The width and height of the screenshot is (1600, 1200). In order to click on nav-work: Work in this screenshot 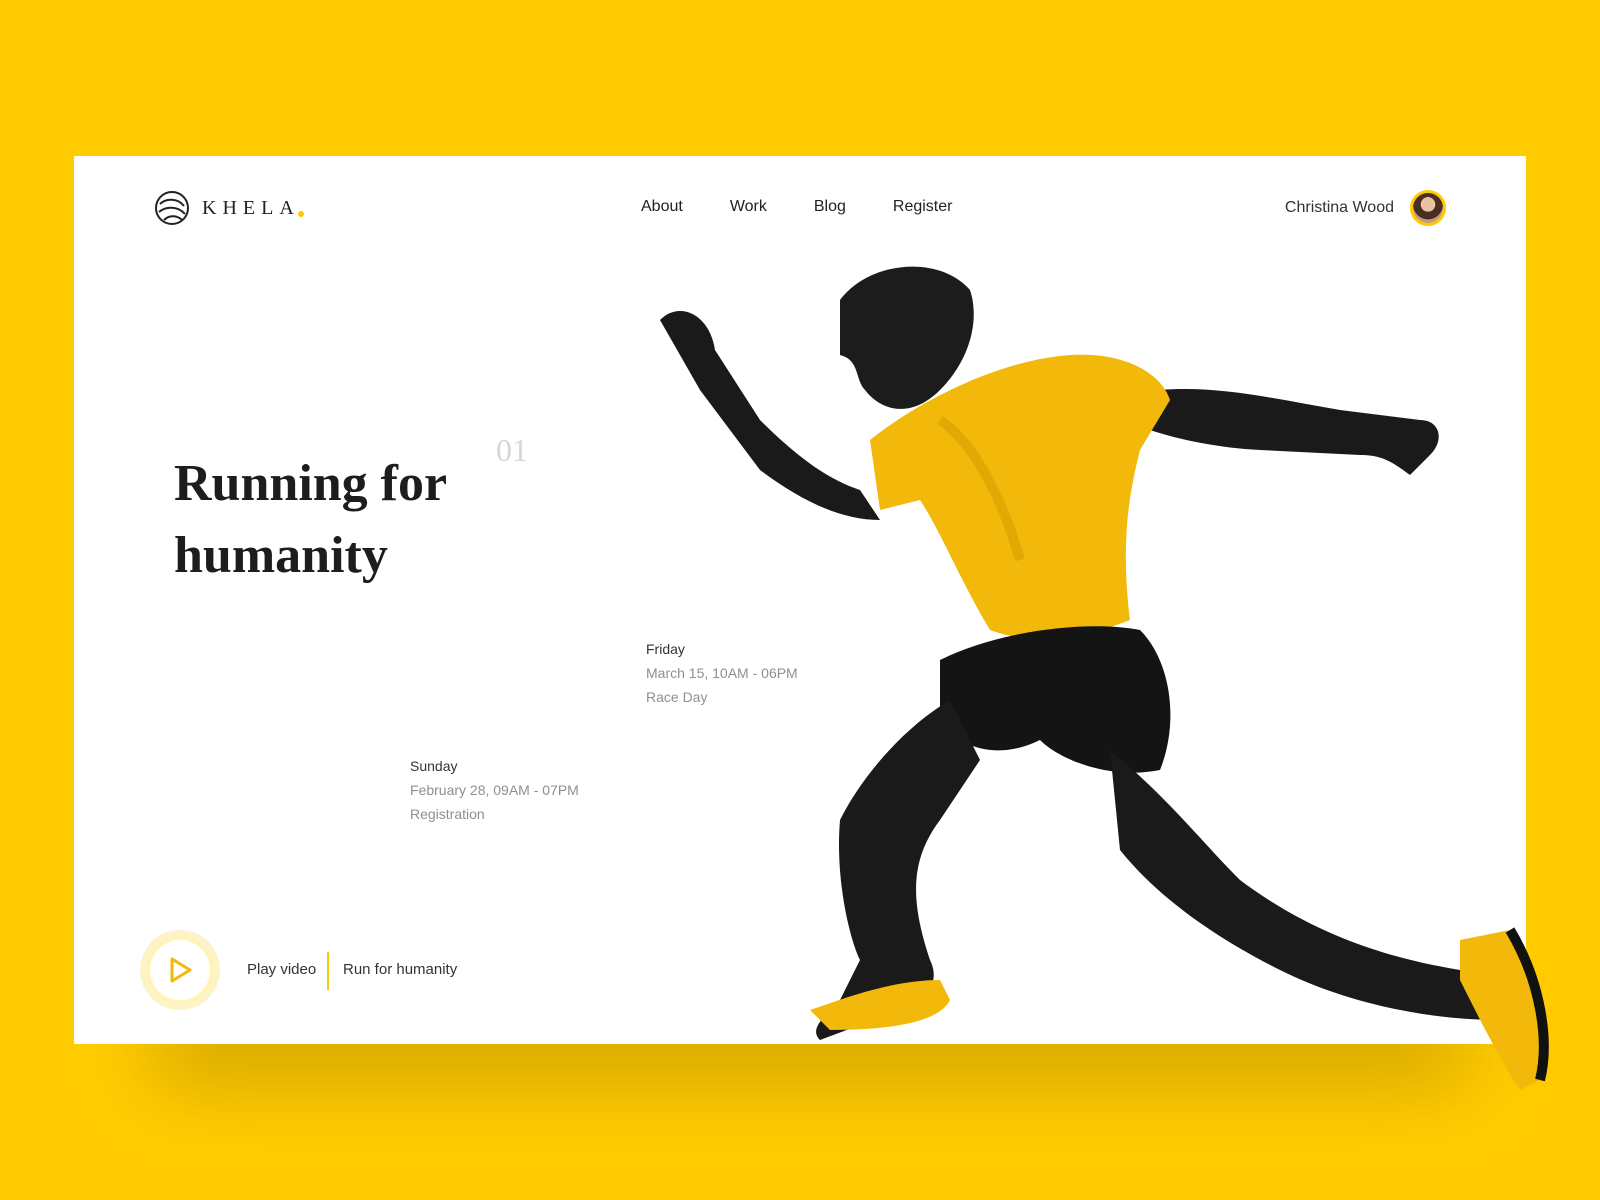, I will do `click(748, 207)`.